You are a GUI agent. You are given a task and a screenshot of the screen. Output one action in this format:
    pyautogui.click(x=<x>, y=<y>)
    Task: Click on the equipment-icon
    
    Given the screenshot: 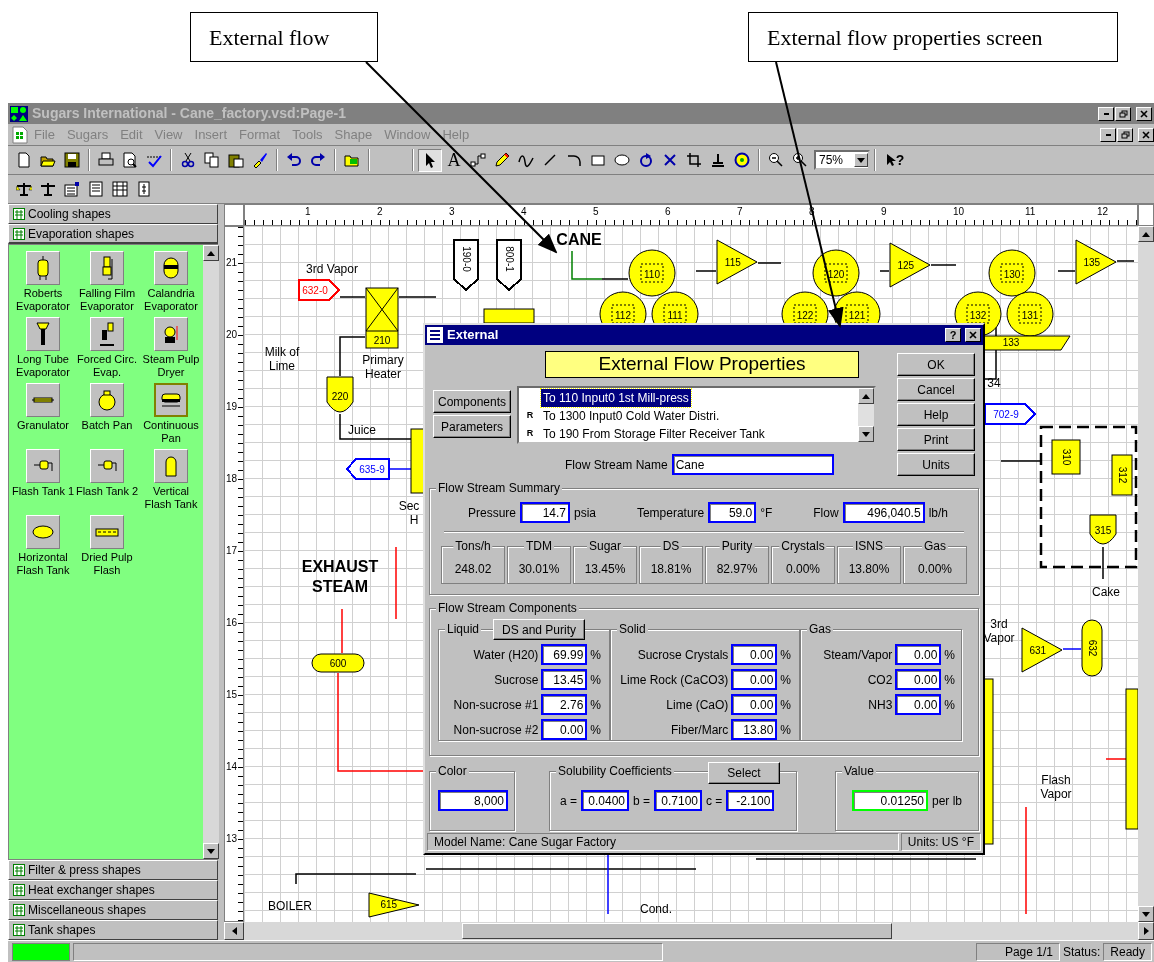 What is the action you would take?
    pyautogui.click(x=171, y=268)
    